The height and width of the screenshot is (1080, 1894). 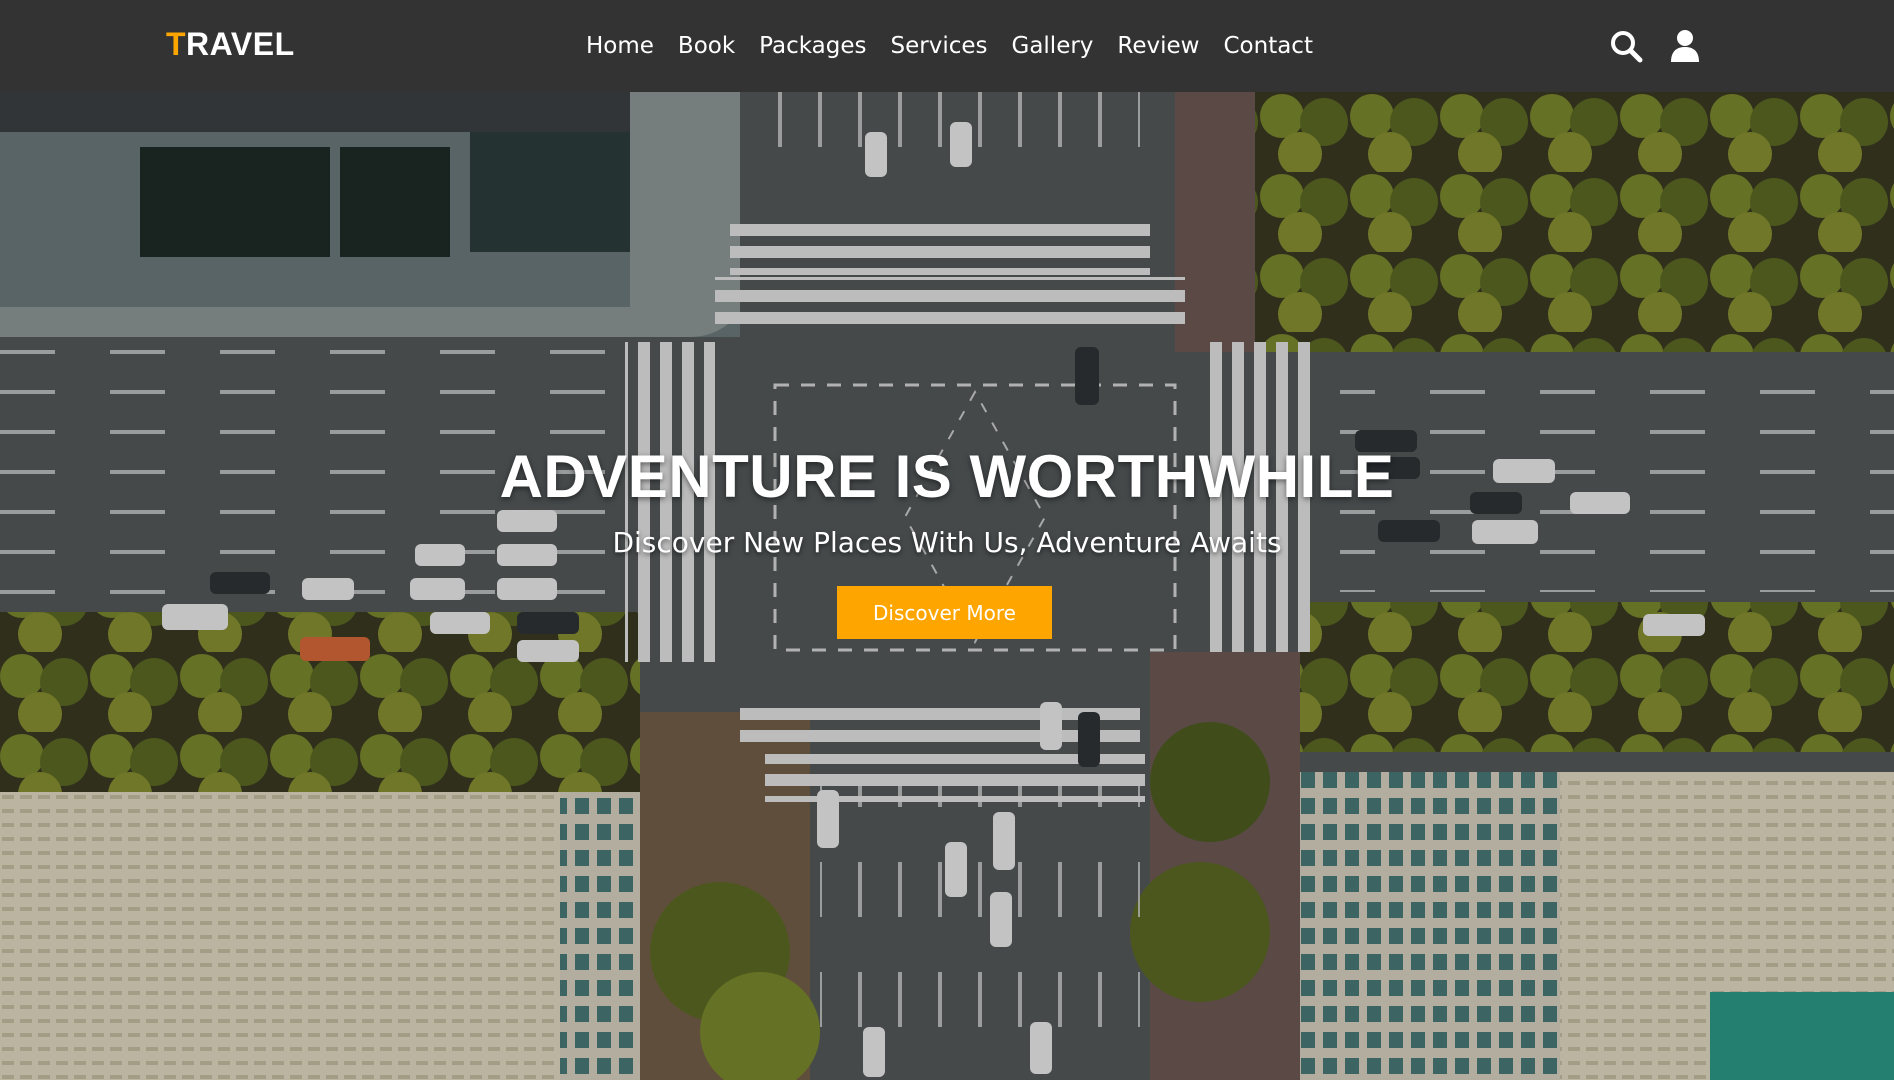 What do you see at coordinates (1267, 46) in the screenshot?
I see `nav-link-contact: Contact` at bounding box center [1267, 46].